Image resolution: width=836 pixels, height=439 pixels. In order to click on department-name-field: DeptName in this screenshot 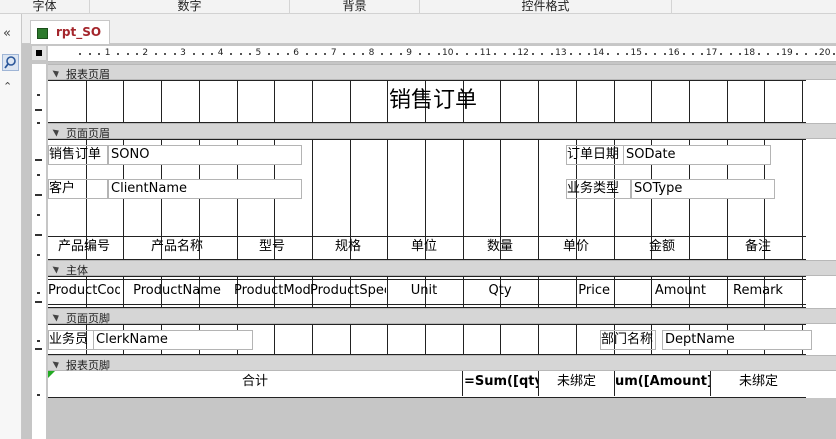, I will do `click(737, 340)`.